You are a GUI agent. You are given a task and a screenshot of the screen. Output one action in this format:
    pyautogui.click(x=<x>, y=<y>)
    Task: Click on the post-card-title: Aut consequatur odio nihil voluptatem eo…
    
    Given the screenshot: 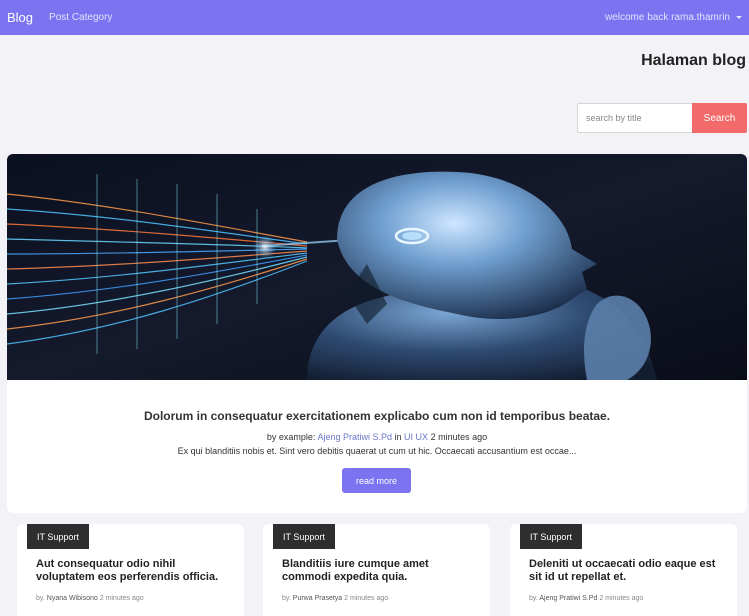 What is the action you would take?
    pyautogui.click(x=133, y=571)
    